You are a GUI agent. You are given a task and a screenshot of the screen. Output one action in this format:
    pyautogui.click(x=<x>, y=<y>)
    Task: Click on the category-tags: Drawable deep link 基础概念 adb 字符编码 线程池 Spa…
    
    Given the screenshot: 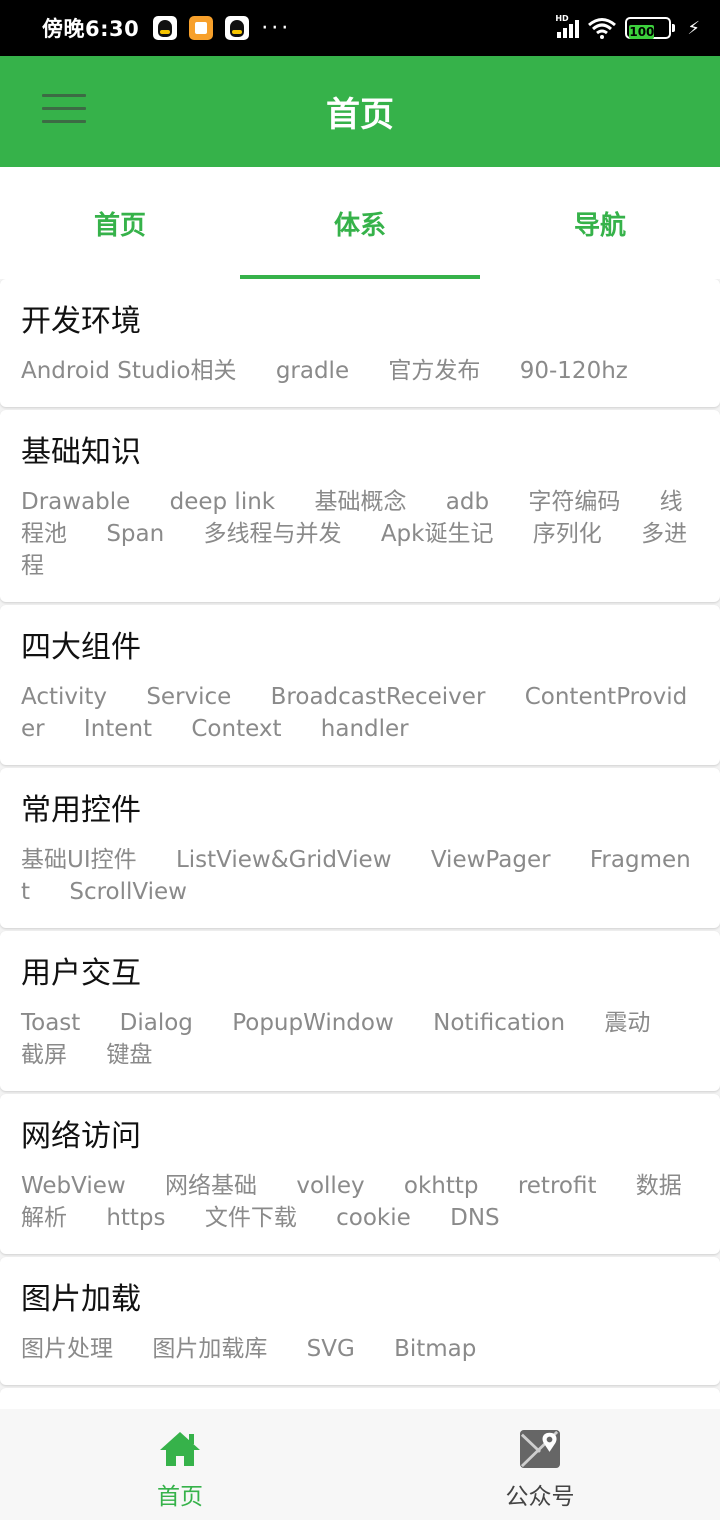 What is the action you would take?
    pyautogui.click(x=360, y=534)
    